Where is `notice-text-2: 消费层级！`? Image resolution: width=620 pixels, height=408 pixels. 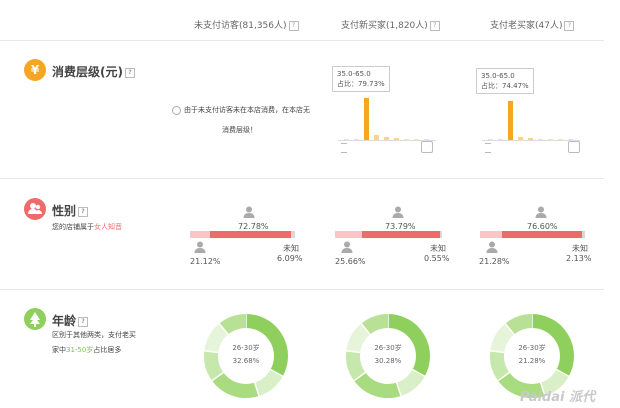 notice-text-2: 消费层级！ is located at coordinates (239, 130).